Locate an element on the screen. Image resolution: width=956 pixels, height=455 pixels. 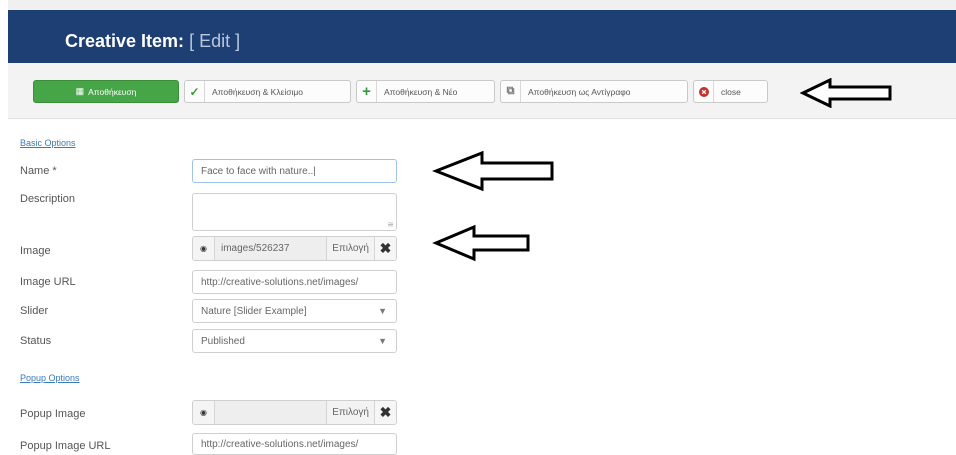
page-title: Creative Item: [ Edit ] is located at coordinates (152, 41).